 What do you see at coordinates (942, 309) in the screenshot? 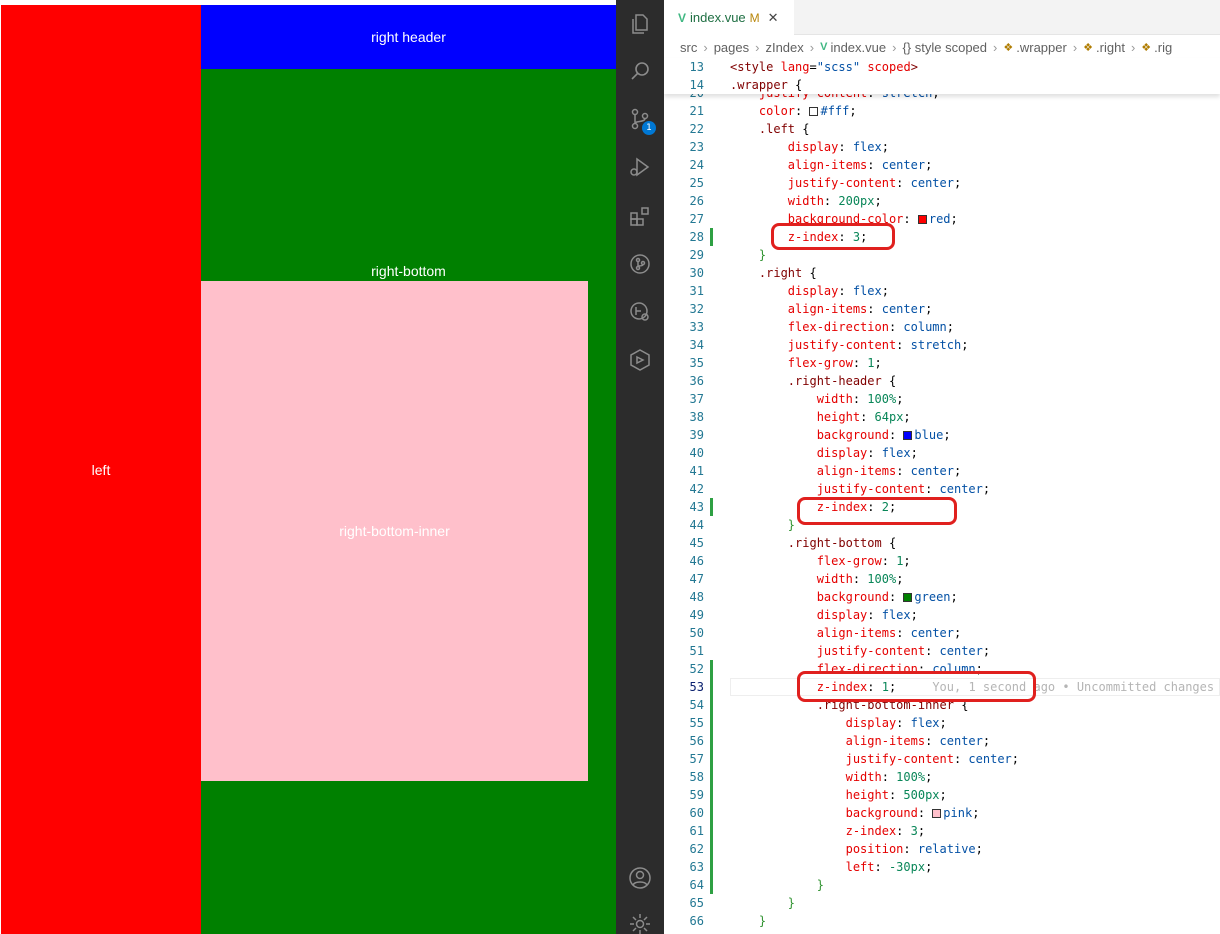
I see `code-line: 32 align-items: center;` at bounding box center [942, 309].